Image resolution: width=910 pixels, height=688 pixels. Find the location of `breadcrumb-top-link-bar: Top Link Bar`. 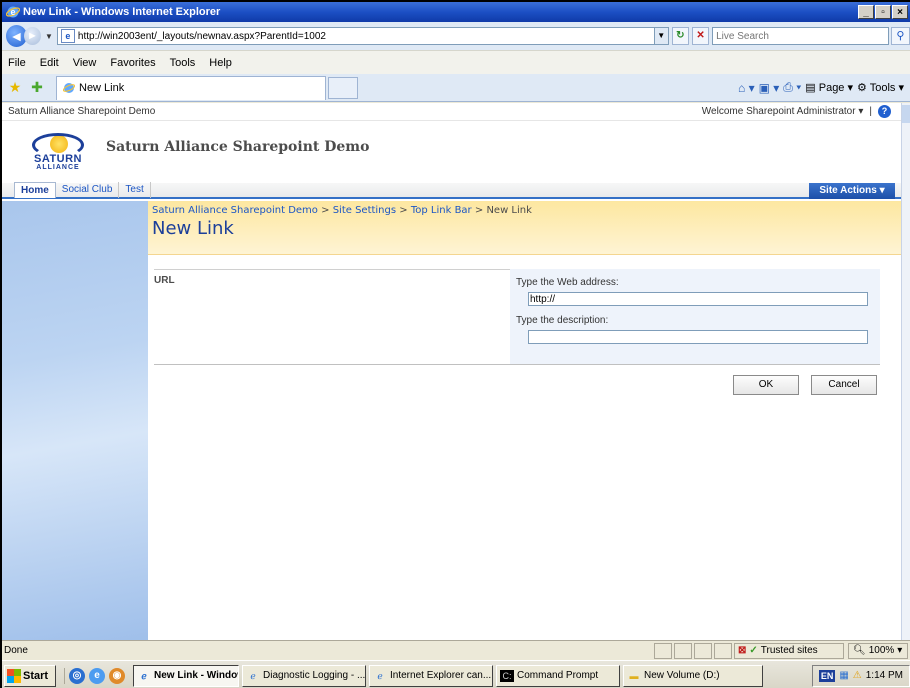

breadcrumb-top-link-bar: Top Link Bar is located at coordinates (441, 210).